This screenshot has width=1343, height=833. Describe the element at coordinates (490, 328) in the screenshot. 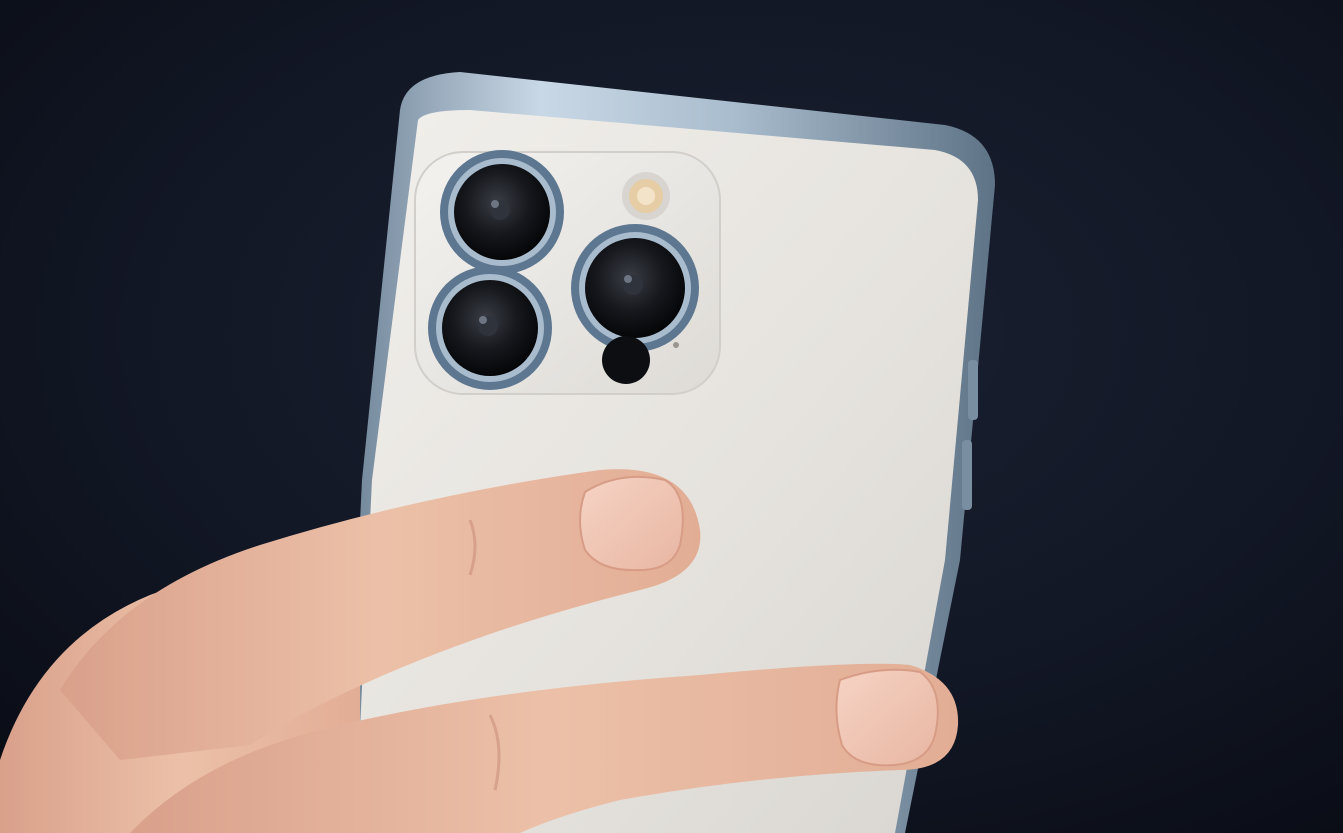

I see `camera-lens-ultrawide` at that location.